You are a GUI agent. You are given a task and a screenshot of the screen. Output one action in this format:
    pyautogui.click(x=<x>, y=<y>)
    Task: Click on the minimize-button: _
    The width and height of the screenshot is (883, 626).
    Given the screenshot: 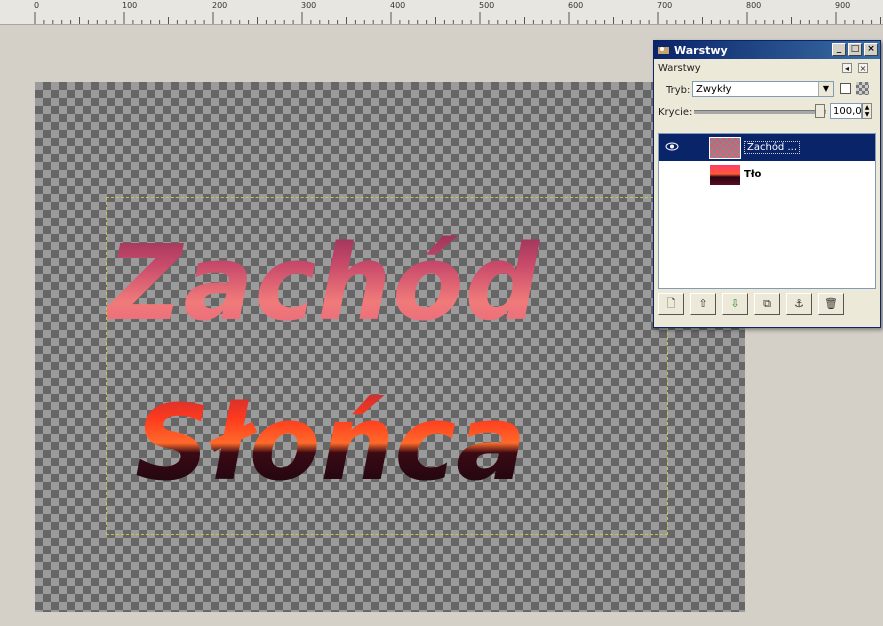 What is the action you would take?
    pyautogui.click(x=839, y=49)
    